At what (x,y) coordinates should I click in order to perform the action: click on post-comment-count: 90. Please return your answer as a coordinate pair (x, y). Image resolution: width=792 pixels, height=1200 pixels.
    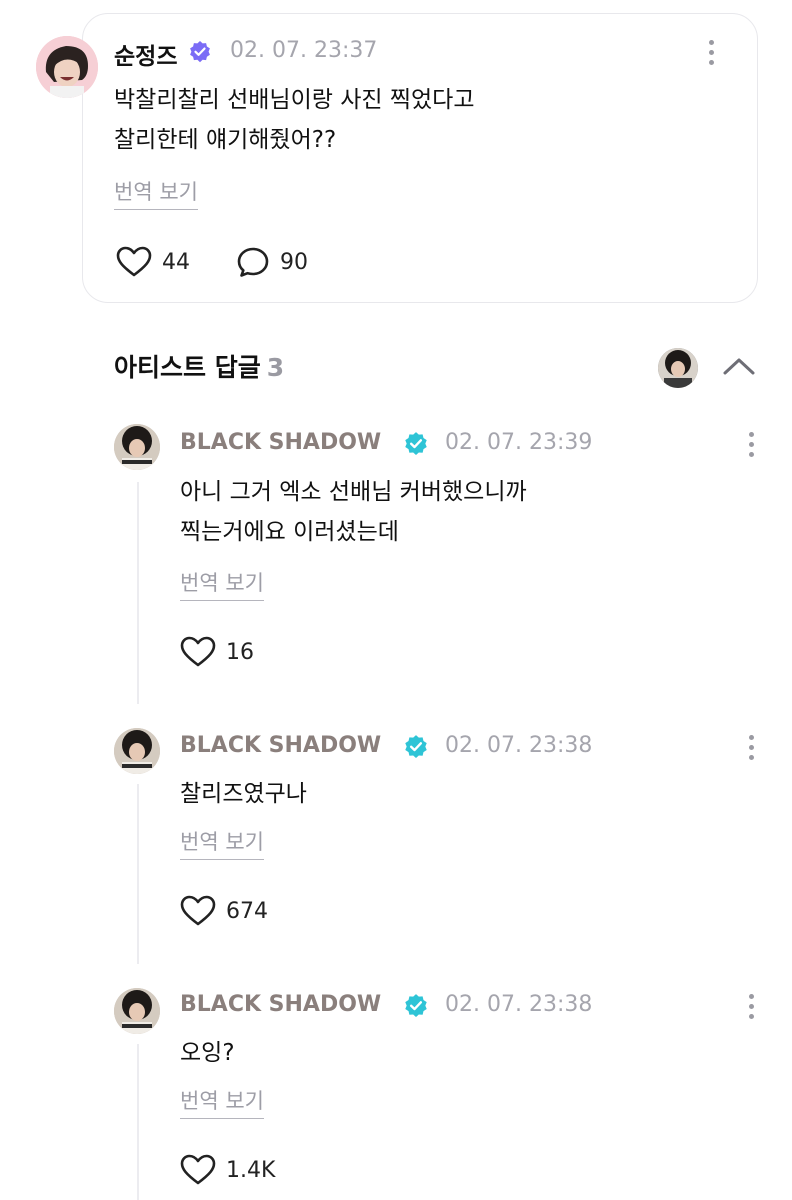
    Looking at the image, I should click on (294, 262).